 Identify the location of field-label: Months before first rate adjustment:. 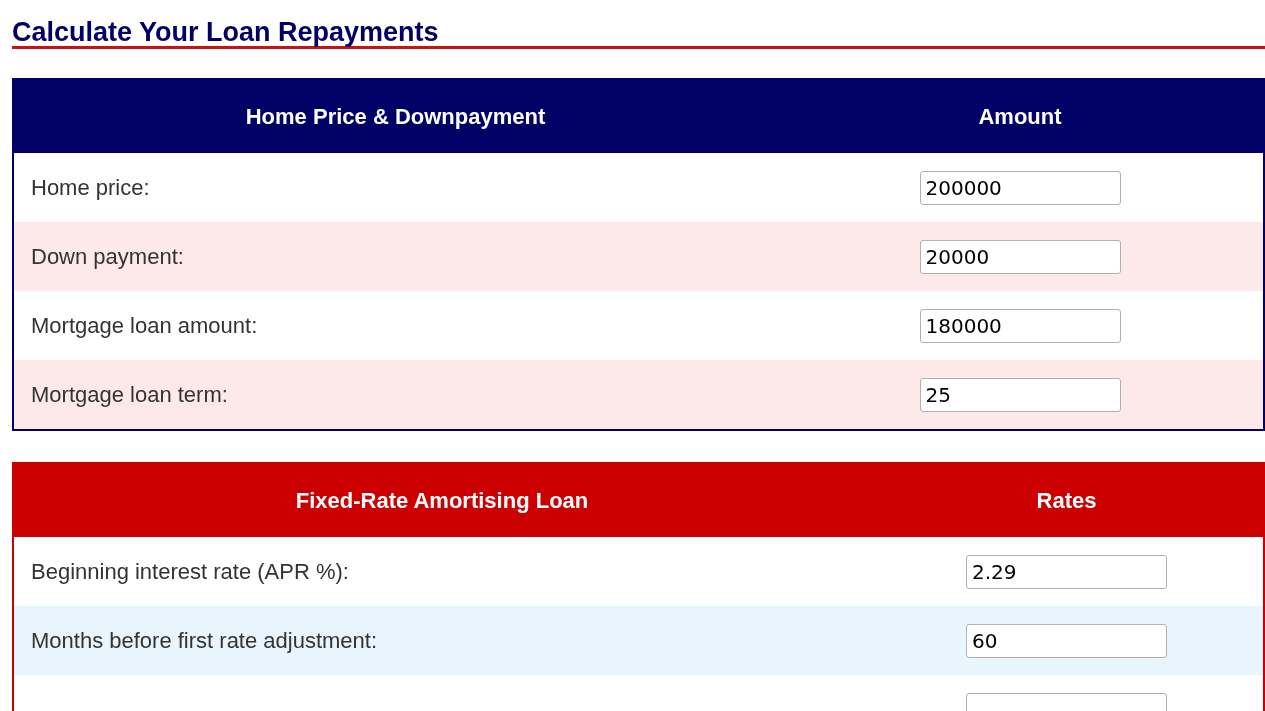
(204, 640).